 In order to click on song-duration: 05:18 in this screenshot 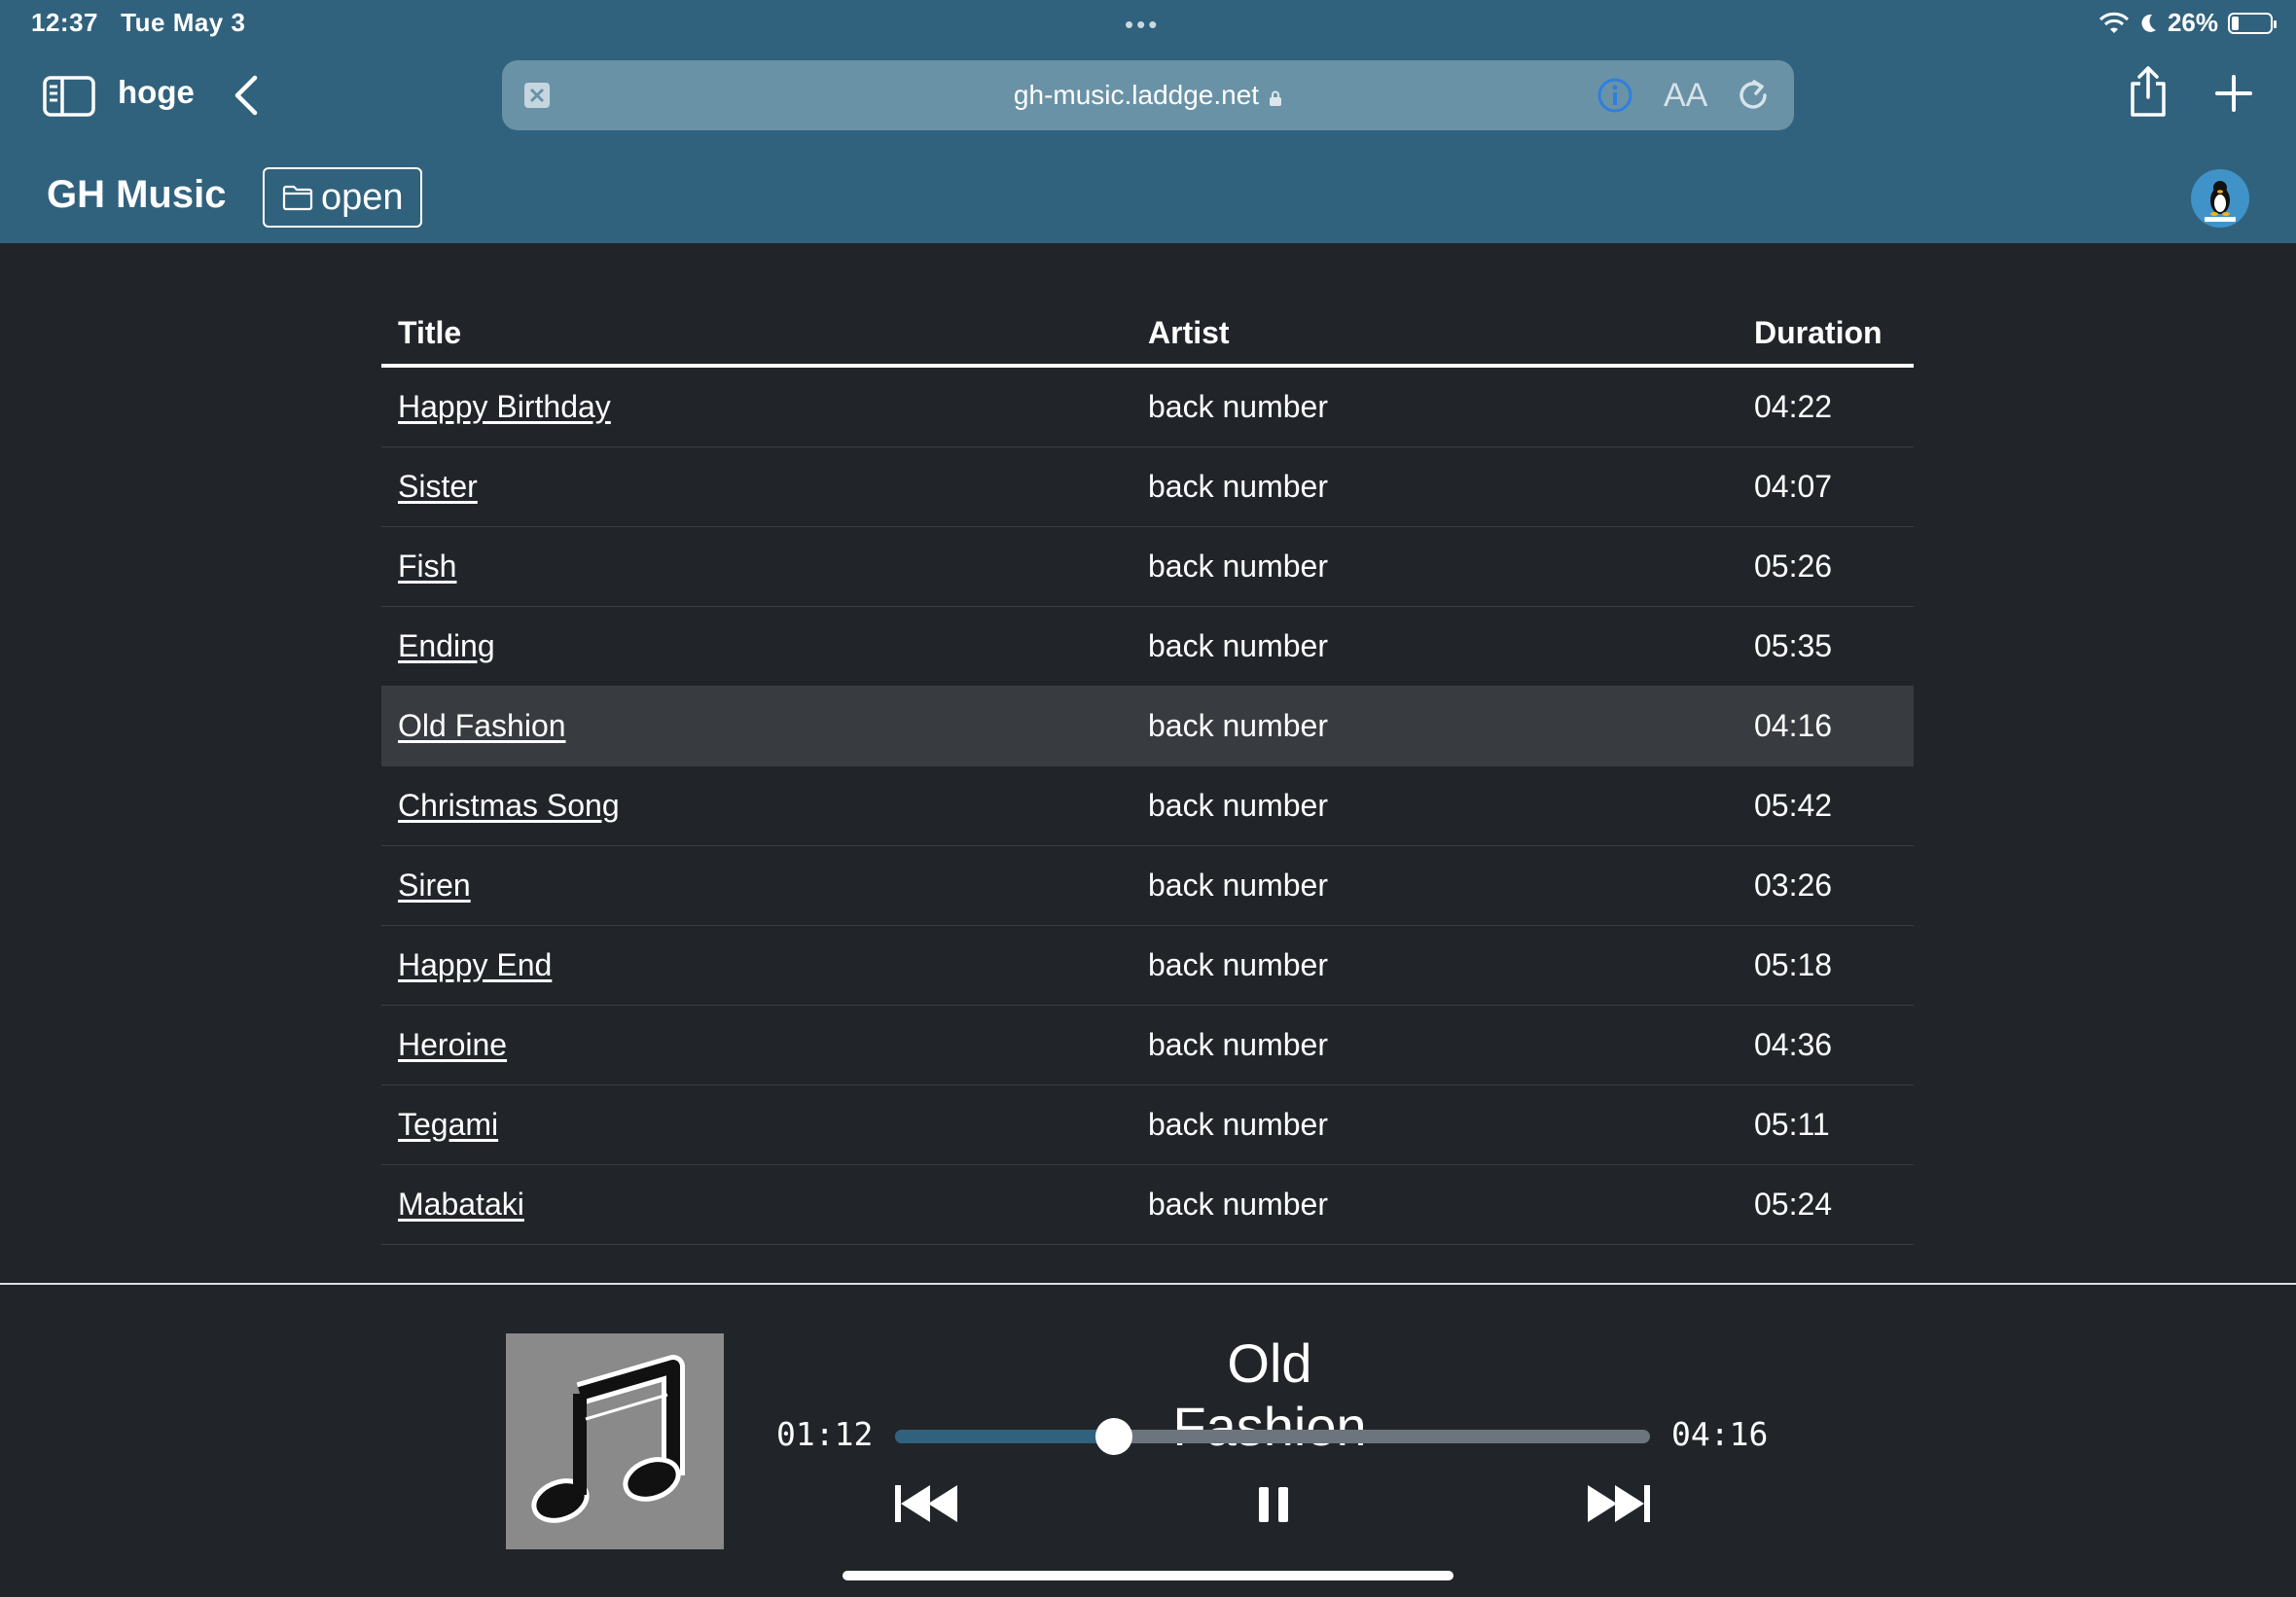, I will do `click(1826, 965)`.